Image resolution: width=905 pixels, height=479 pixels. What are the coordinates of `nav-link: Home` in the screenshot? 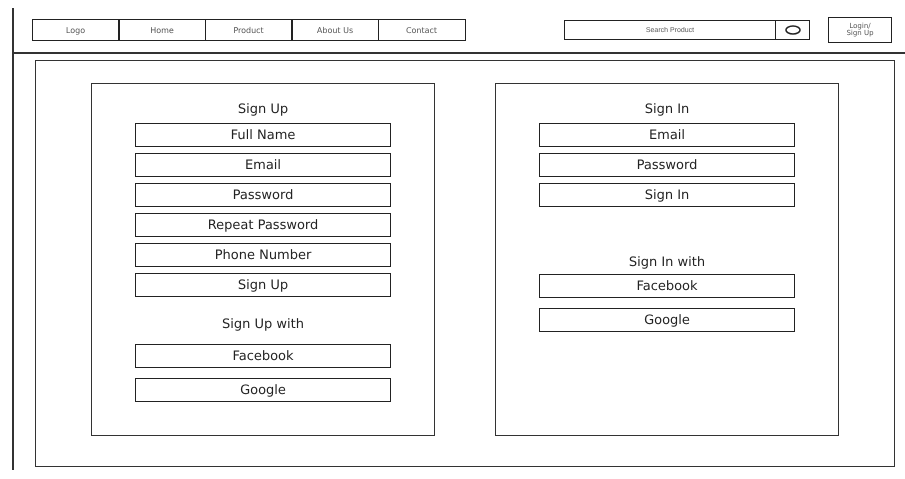 It's located at (162, 30).